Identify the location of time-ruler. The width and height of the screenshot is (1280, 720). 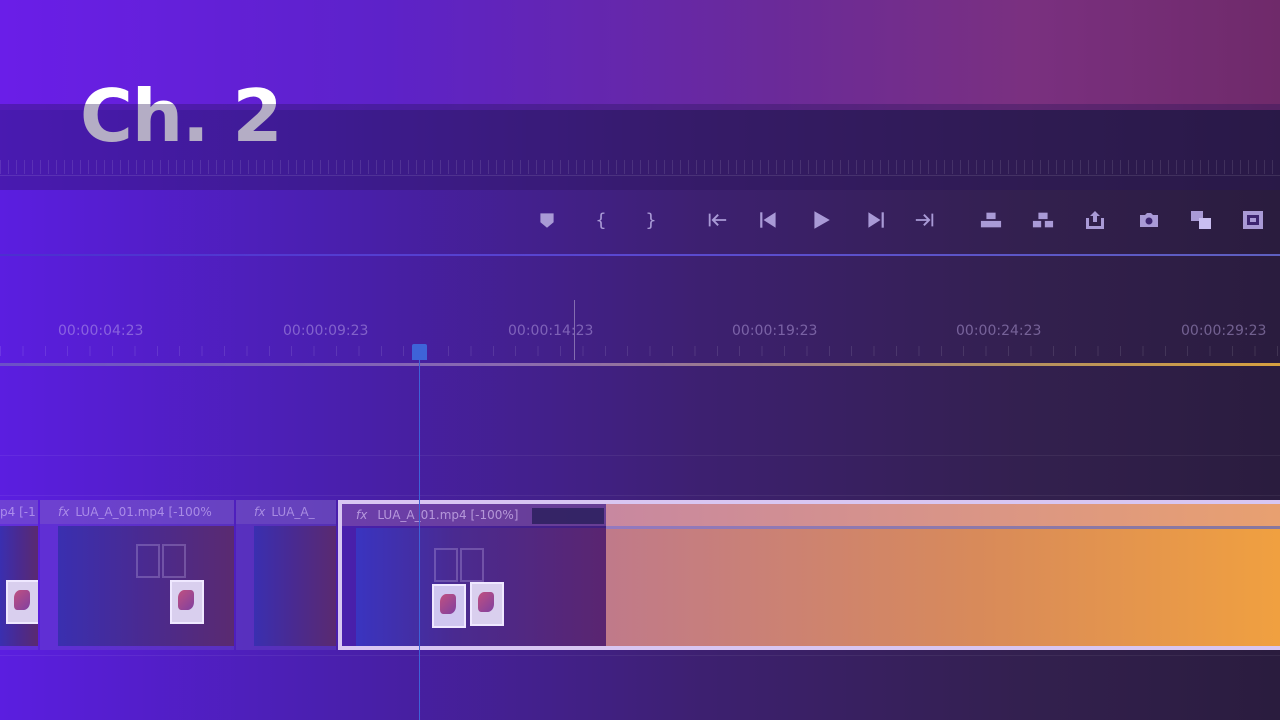
(640, 351).